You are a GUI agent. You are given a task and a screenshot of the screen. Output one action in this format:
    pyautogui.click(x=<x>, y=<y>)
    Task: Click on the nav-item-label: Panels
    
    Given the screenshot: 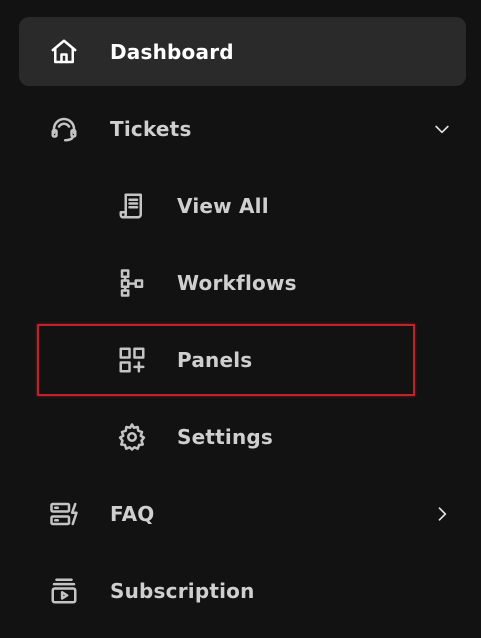 What is the action you would take?
    pyautogui.click(x=215, y=360)
    